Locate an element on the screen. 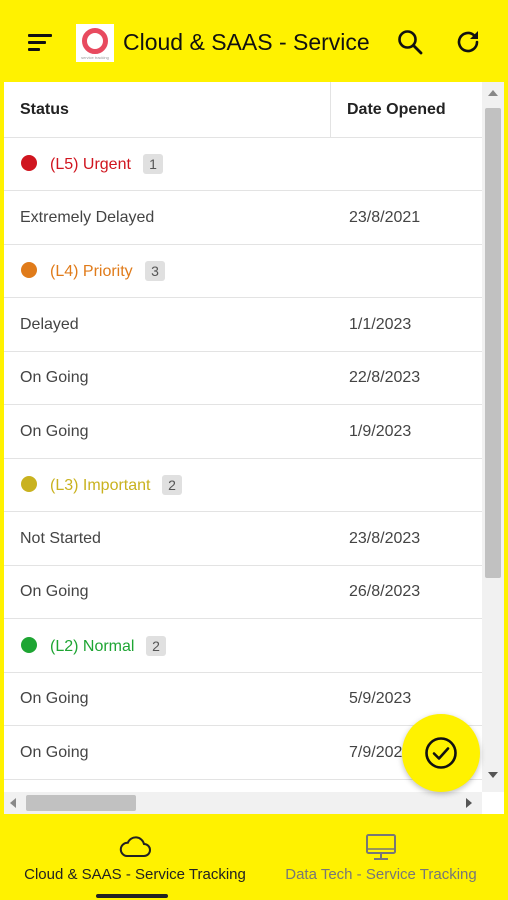 This screenshot has height=900, width=508. app-logo: service tracking is located at coordinates (95, 43).